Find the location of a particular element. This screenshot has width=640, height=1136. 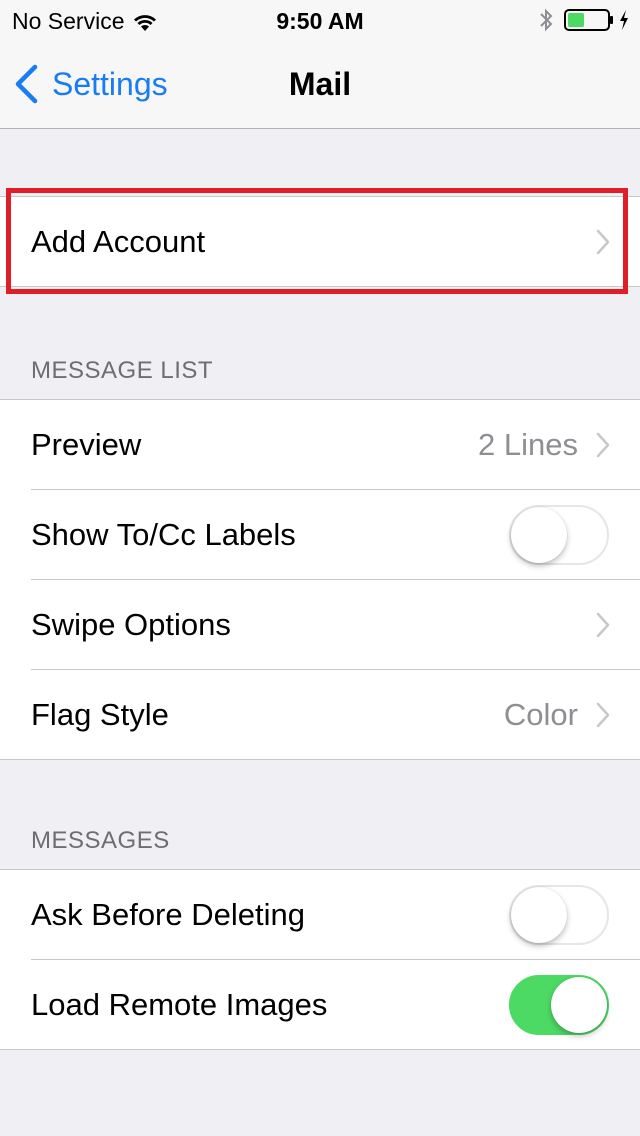

messages-header: MESSAGES is located at coordinates (100, 840).